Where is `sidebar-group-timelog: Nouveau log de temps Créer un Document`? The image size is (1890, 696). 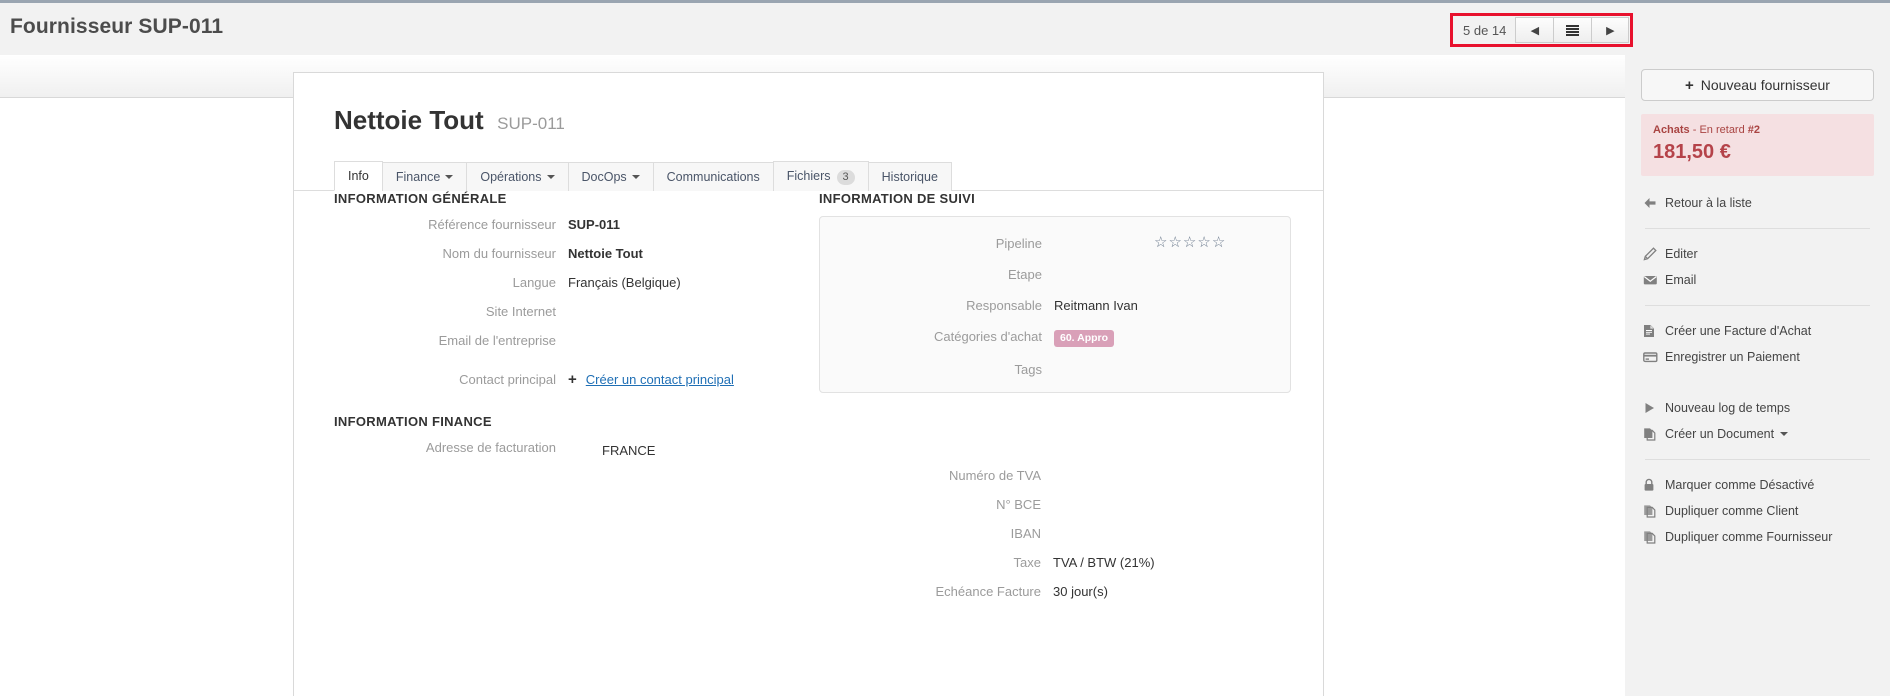
sidebar-group-timelog: Nouveau log de temps Créer un Document is located at coordinates (1757, 421).